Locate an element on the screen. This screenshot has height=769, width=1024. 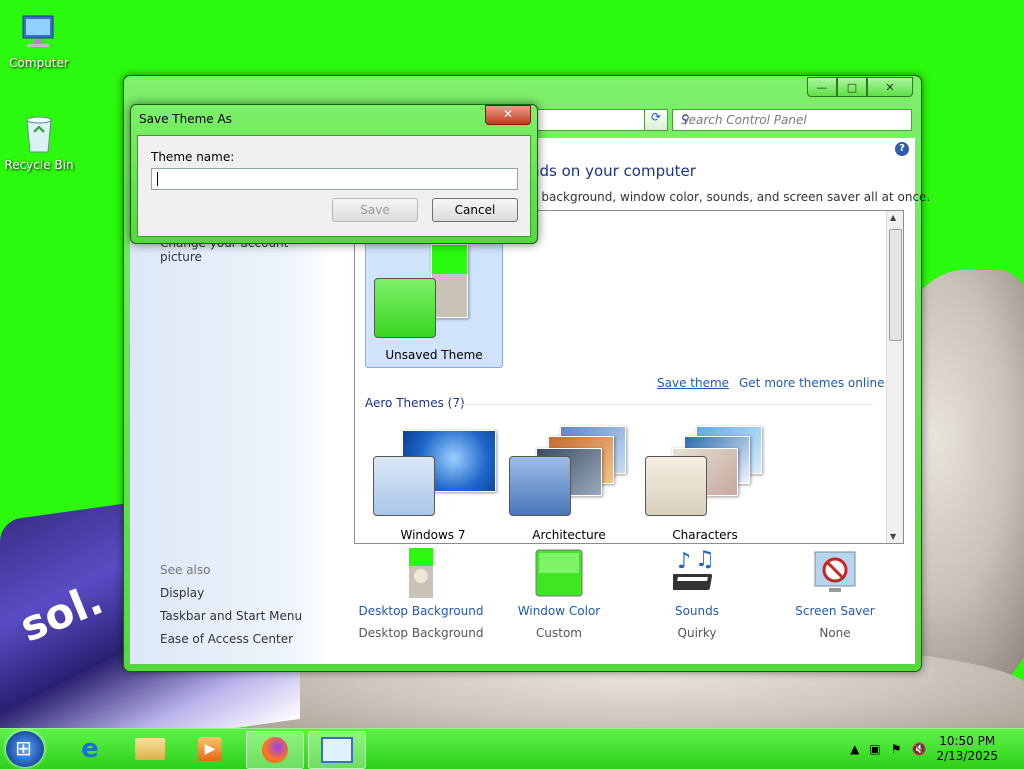
taskbar-control-panel is located at coordinates (337, 750).